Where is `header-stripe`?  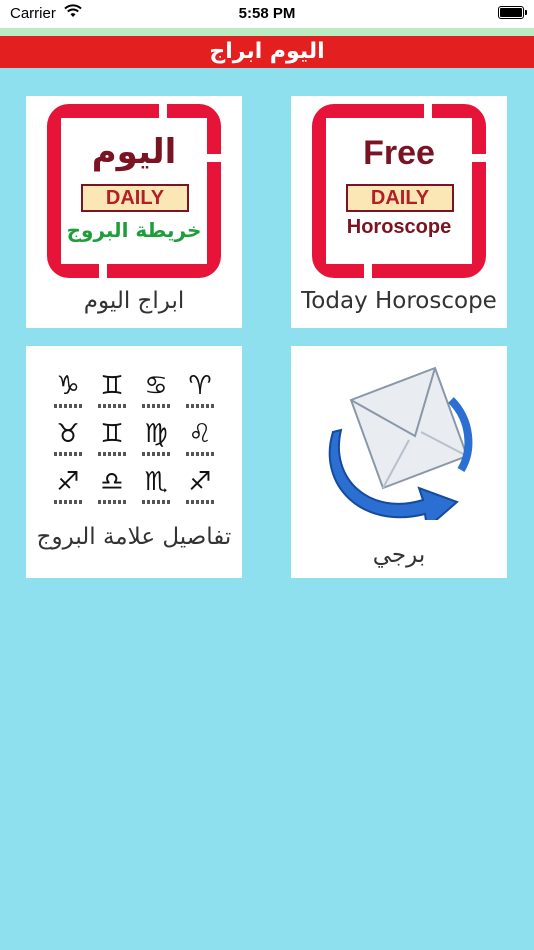 header-stripe is located at coordinates (267, 32).